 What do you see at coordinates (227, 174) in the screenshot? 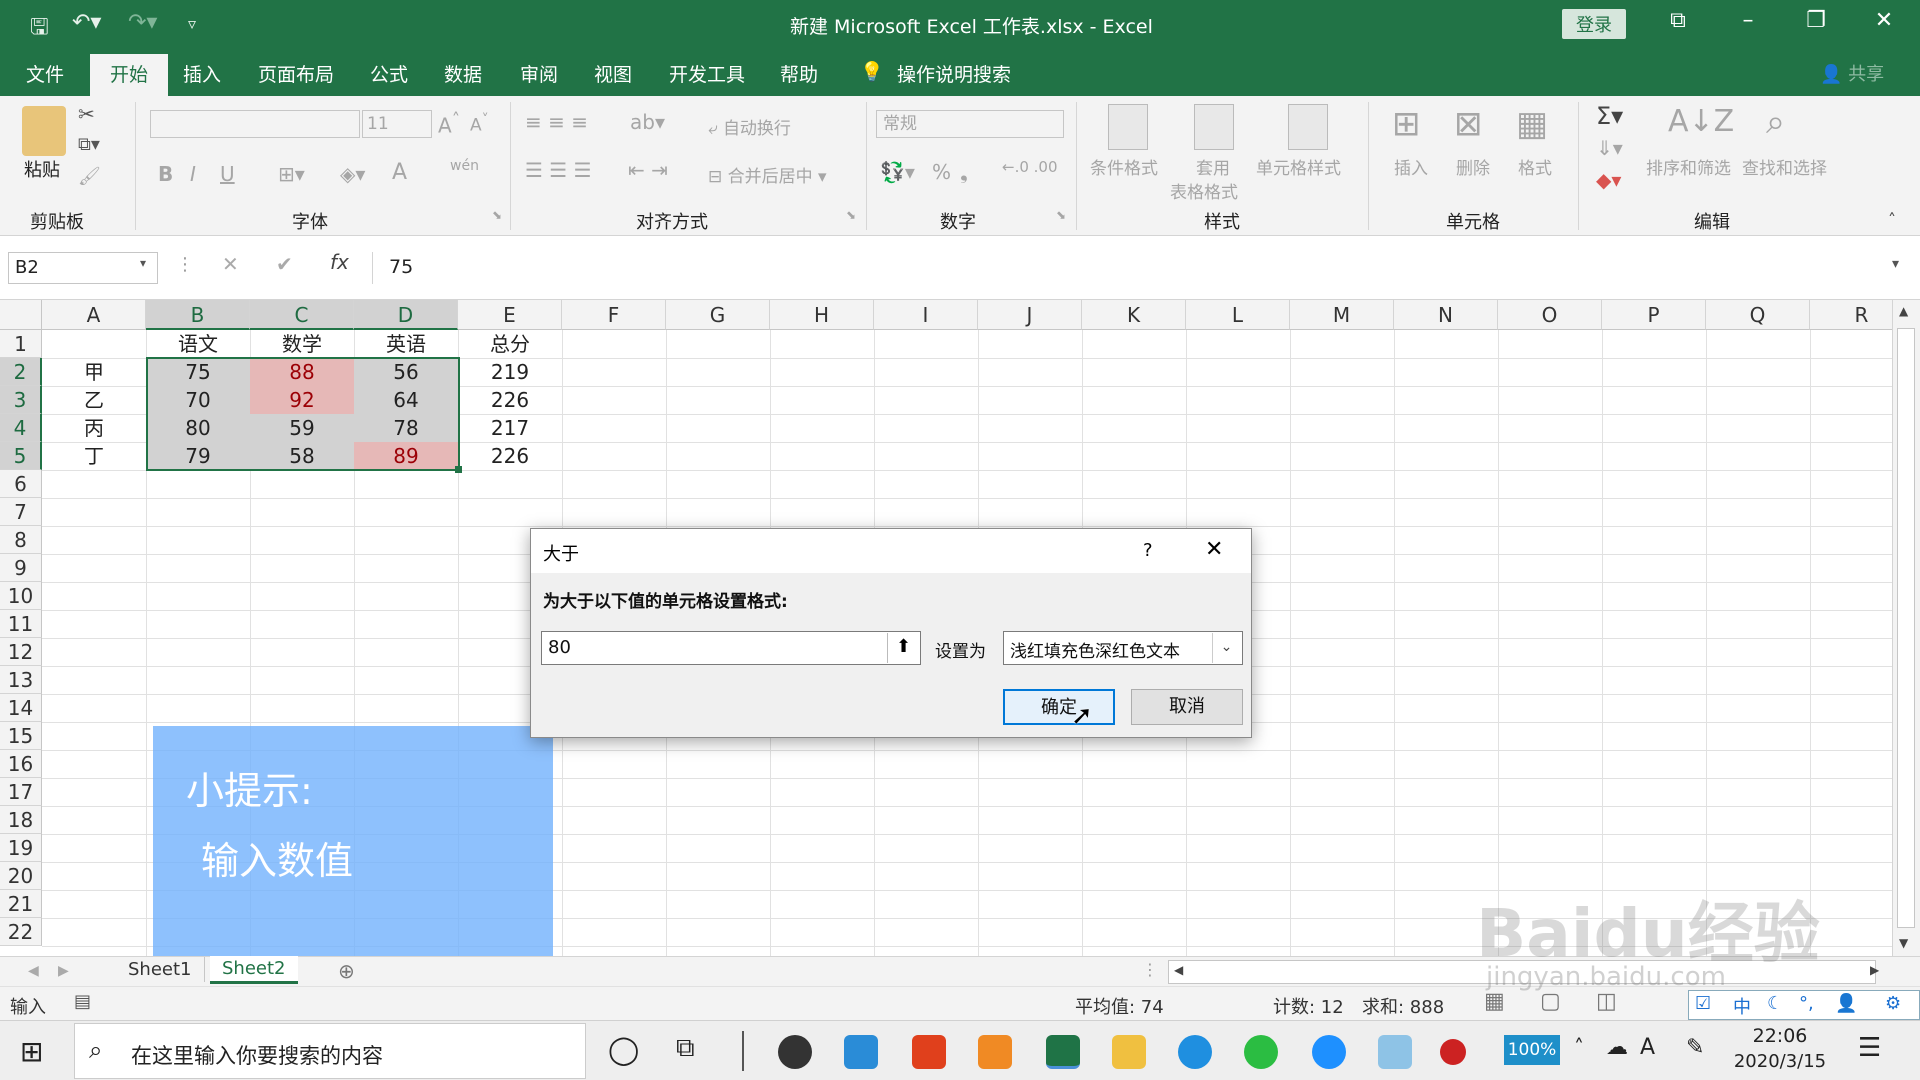
I see `underline-button: U` at bounding box center [227, 174].